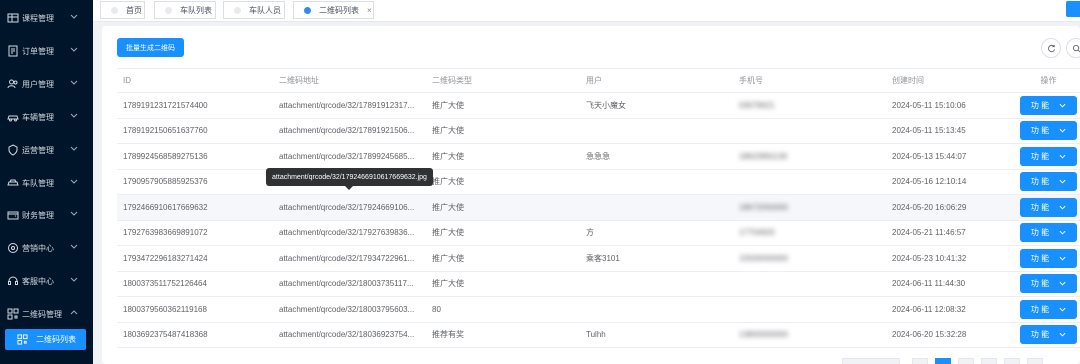  Describe the element at coordinates (150, 47) in the screenshot. I see `batch-generate-button: 批量生成二维码` at that location.